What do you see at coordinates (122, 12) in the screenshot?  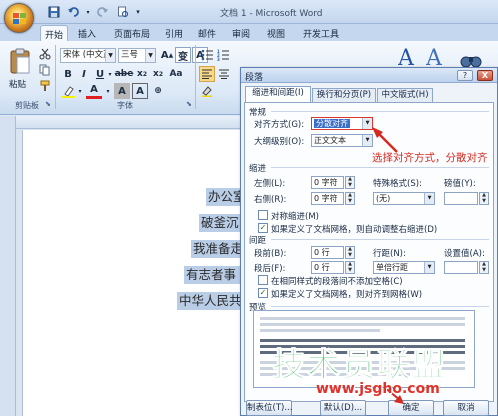 I see `print-preview-icon` at bounding box center [122, 12].